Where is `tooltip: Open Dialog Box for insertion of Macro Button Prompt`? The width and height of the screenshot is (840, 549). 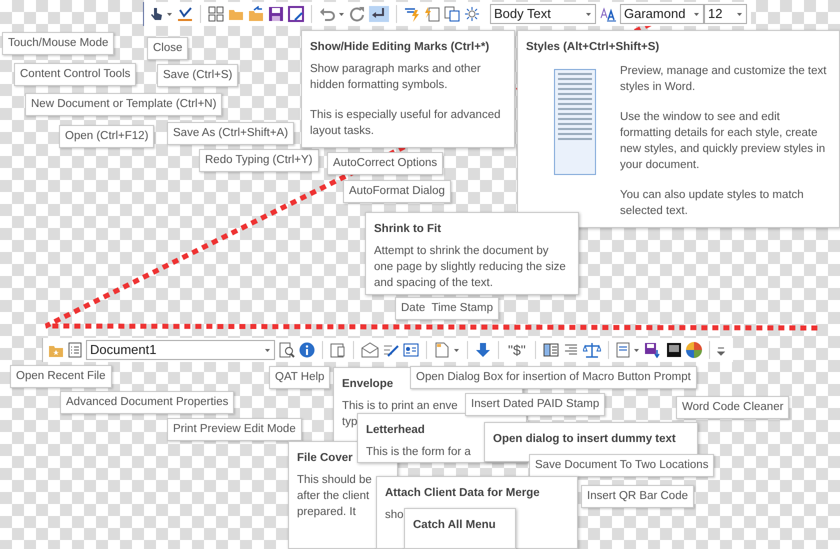 tooltip: Open Dialog Box for insertion of Macro Button Prompt is located at coordinates (553, 377).